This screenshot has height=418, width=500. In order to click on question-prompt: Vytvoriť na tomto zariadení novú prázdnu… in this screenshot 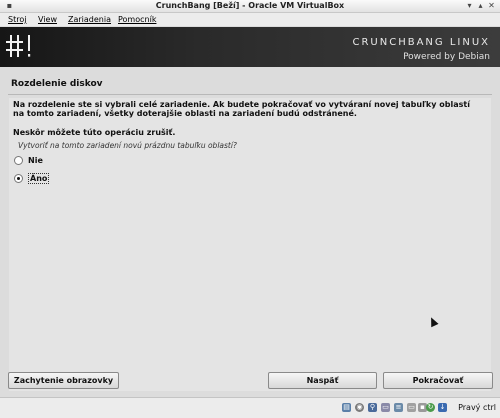, I will do `click(127, 145)`.